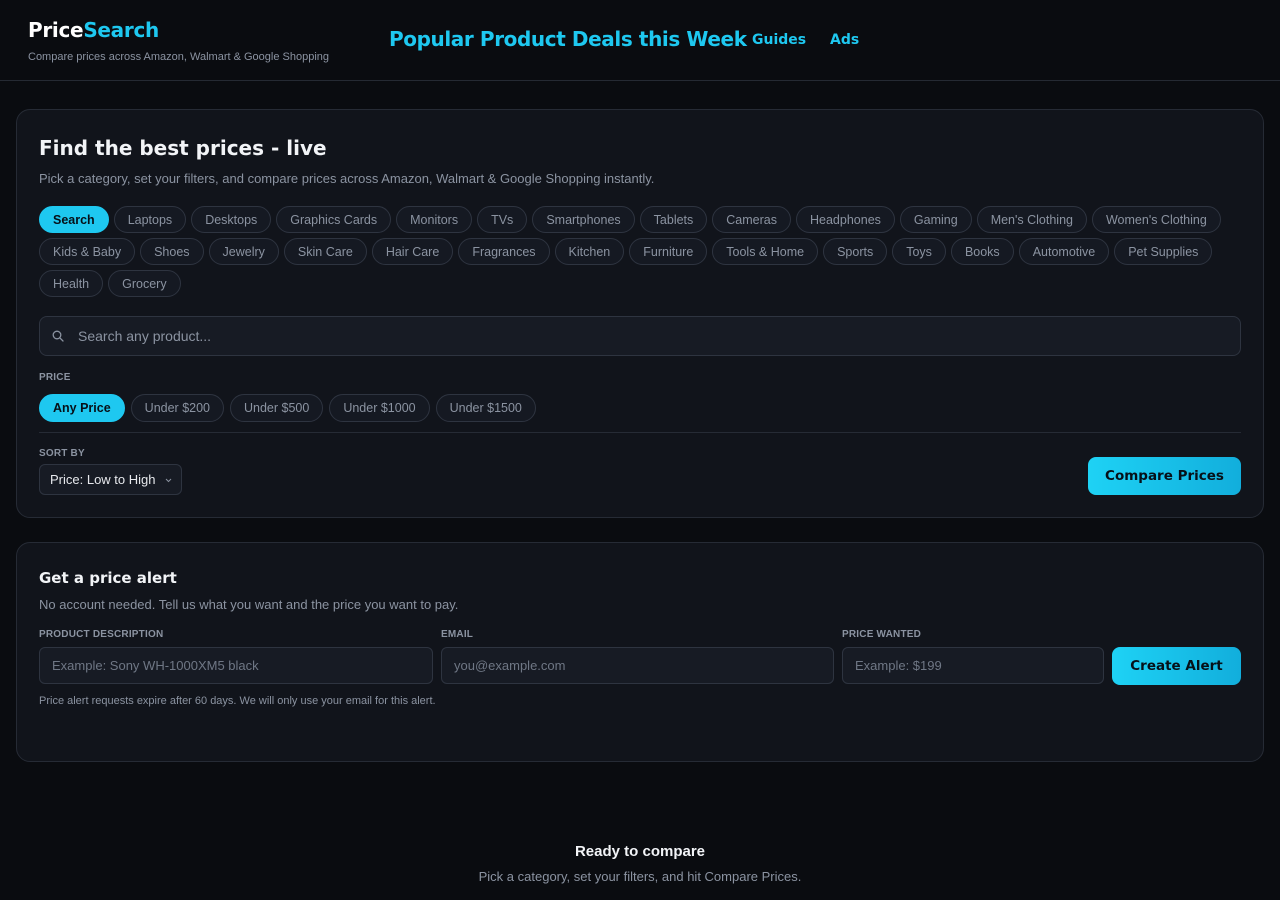 Image resolution: width=1280 pixels, height=900 pixels. I want to click on compare-prices-button: Compare Prices, so click(1164, 476).